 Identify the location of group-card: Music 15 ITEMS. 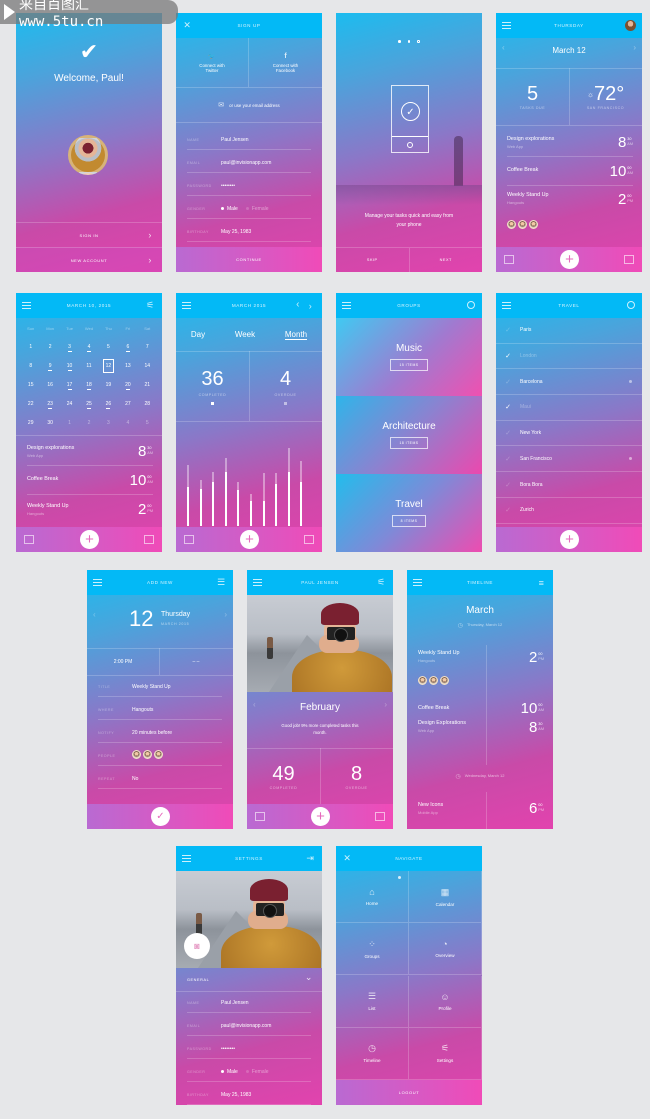
(409, 357).